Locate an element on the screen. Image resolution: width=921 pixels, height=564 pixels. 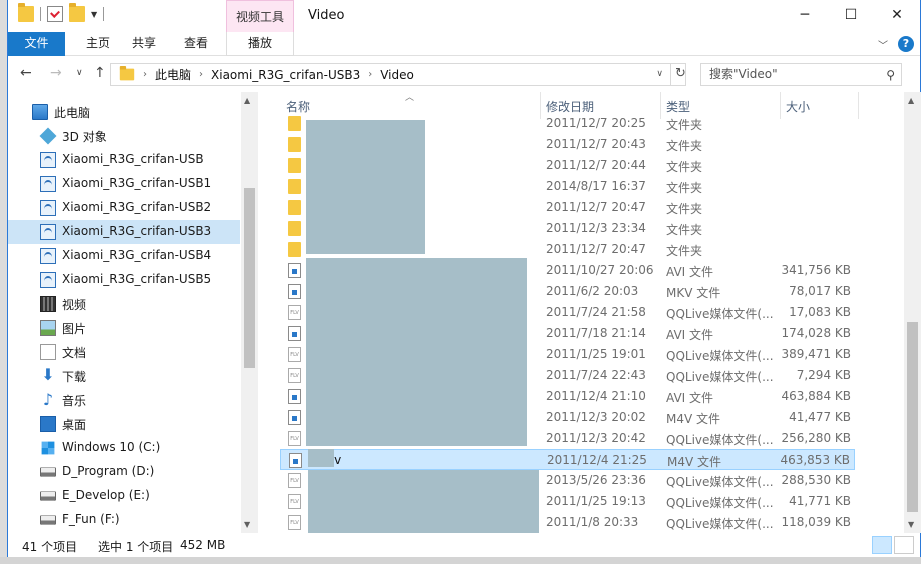
tab-view: 查看 is located at coordinates (196, 44).